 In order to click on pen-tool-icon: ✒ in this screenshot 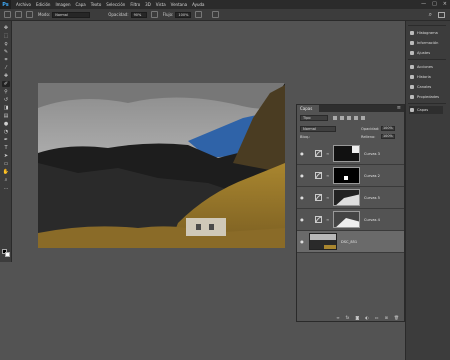, I will do `click(6, 140)`.